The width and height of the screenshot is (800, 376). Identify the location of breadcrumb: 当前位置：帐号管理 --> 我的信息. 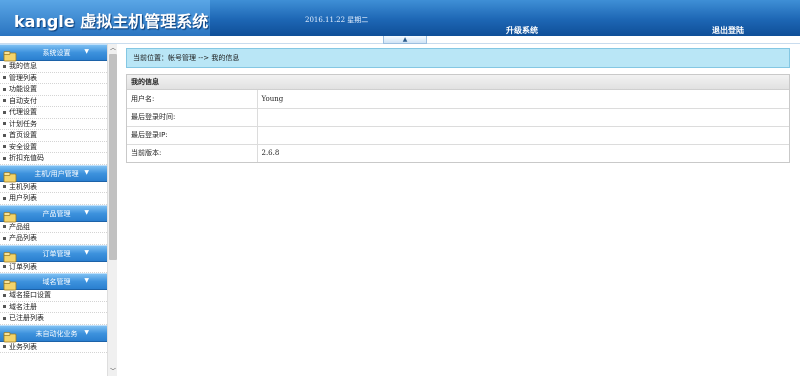
(458, 58).